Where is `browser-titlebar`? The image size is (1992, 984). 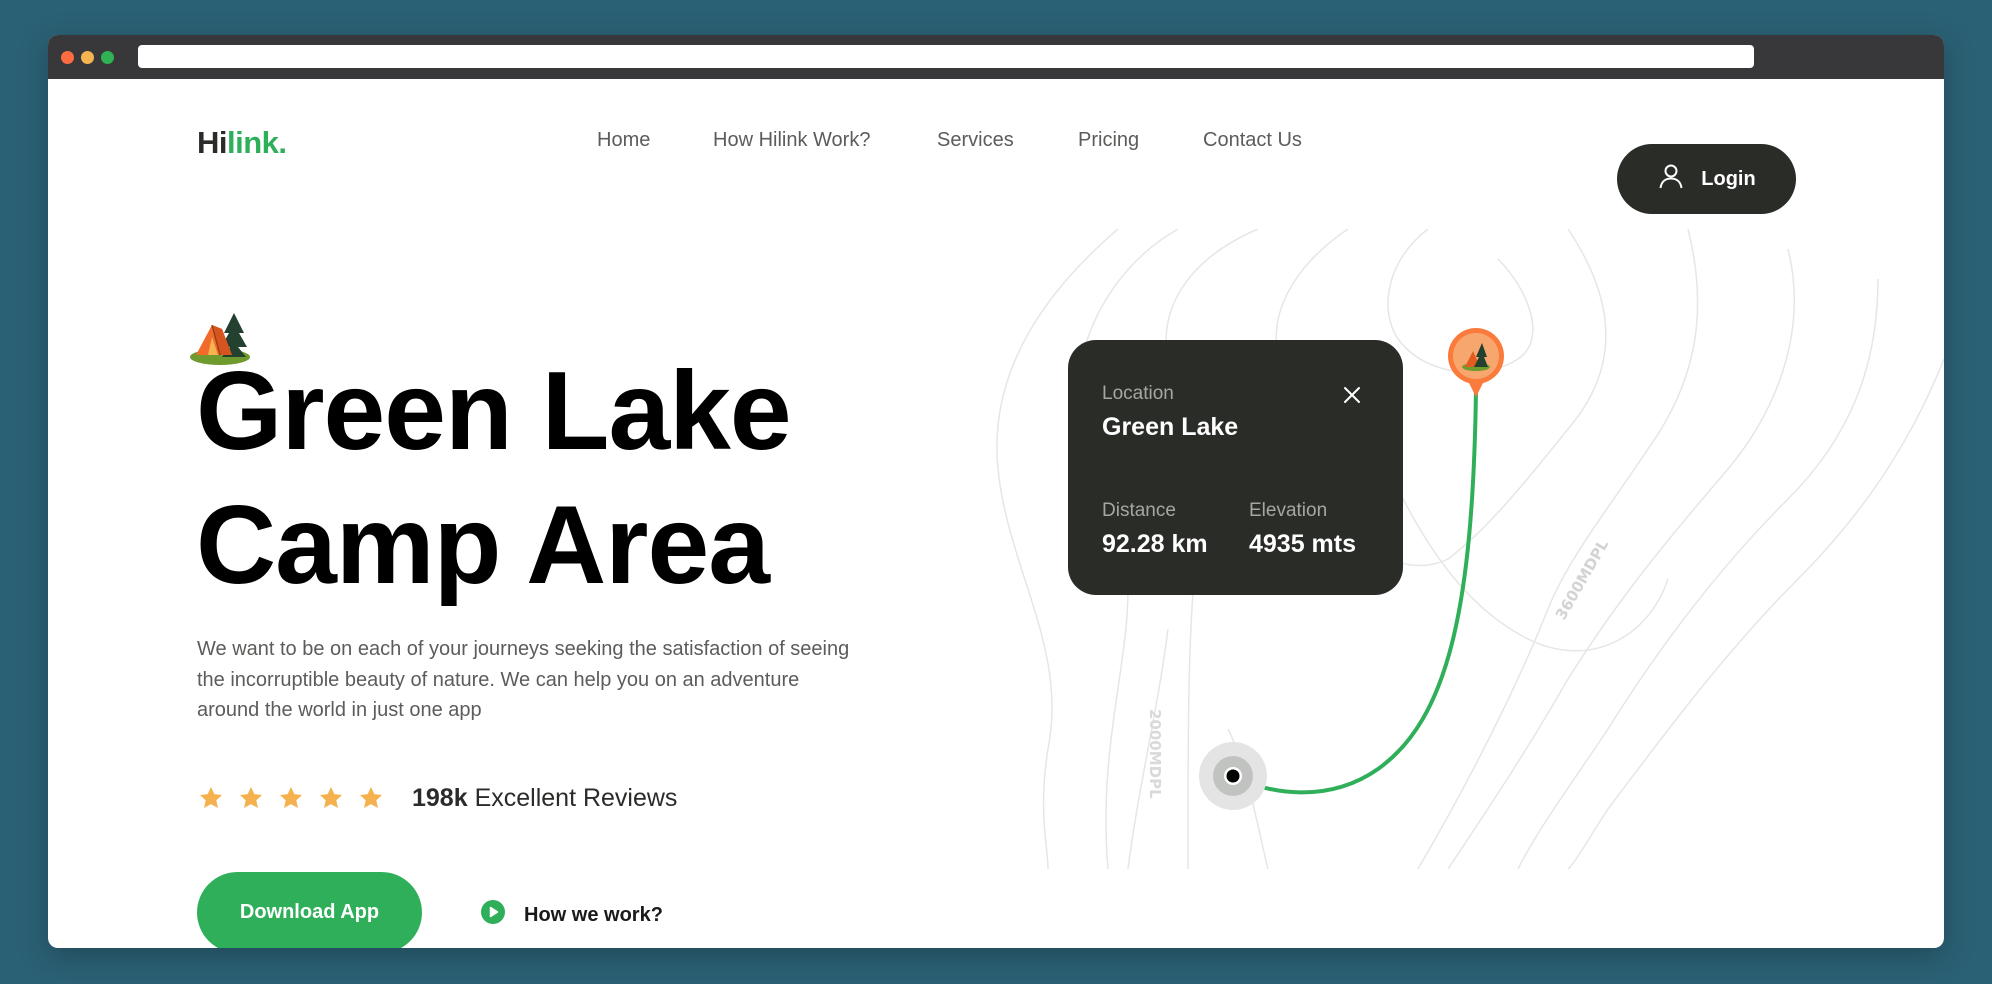
browser-titlebar is located at coordinates (996, 57).